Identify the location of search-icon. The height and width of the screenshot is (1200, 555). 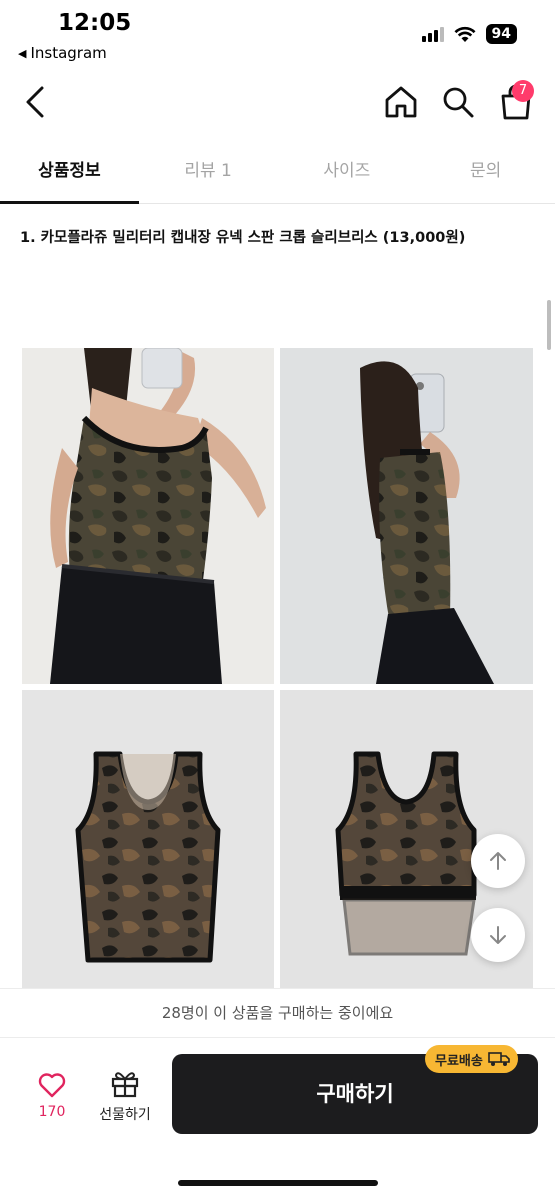
(458, 102).